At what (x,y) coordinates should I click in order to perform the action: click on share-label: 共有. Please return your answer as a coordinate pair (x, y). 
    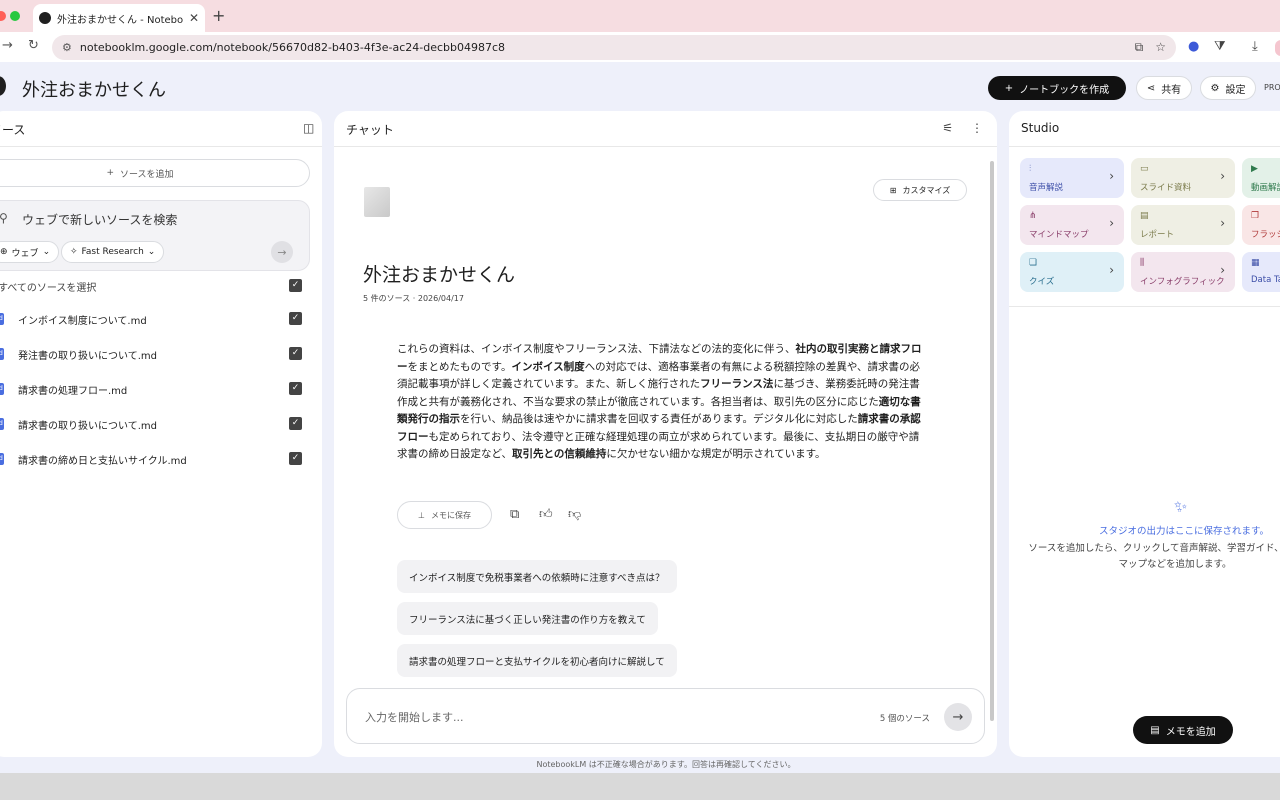
    Looking at the image, I should click on (1171, 90).